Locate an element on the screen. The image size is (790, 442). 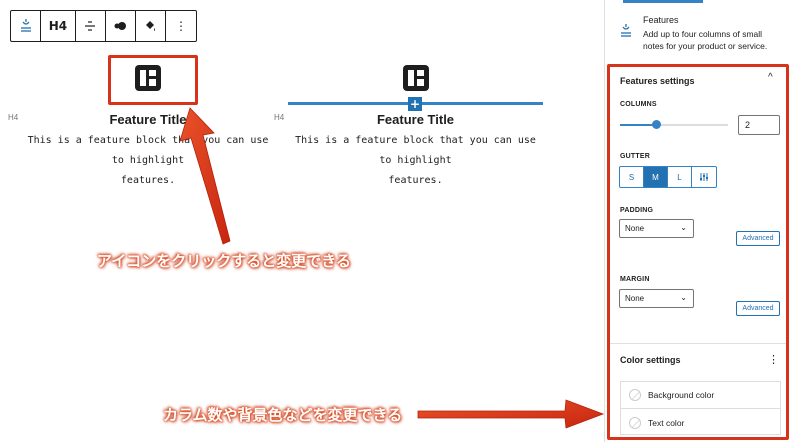
block-style-icon is located at coordinates (120, 26).